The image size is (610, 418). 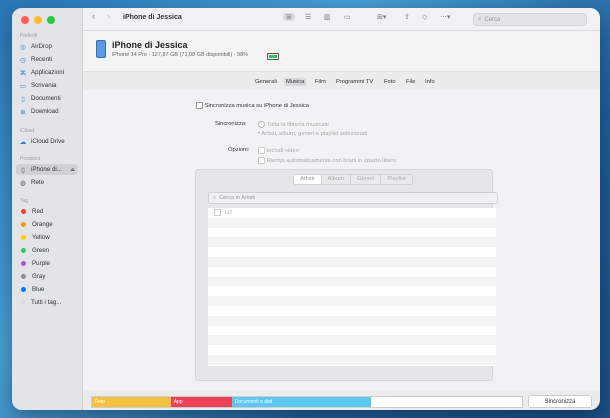 I want to click on eject-icon: ⏏, so click(x=72, y=170).